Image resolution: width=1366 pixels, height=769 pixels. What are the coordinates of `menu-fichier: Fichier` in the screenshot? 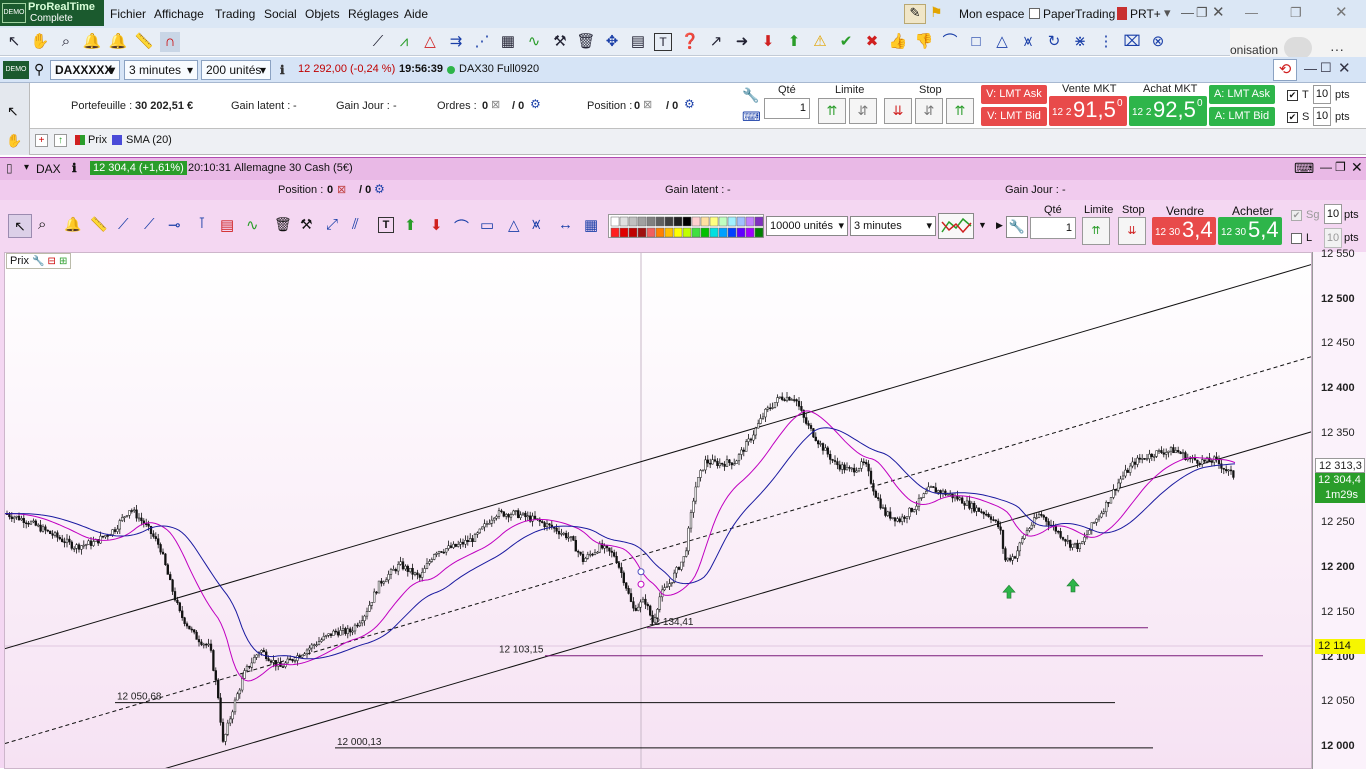 It's located at (128, 14).